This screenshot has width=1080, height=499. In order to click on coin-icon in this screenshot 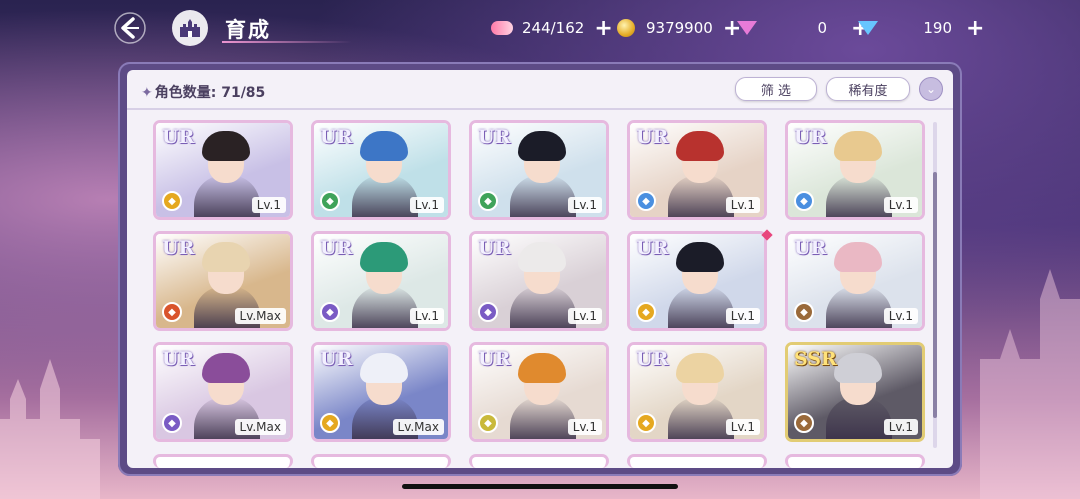, I will do `click(626, 28)`.